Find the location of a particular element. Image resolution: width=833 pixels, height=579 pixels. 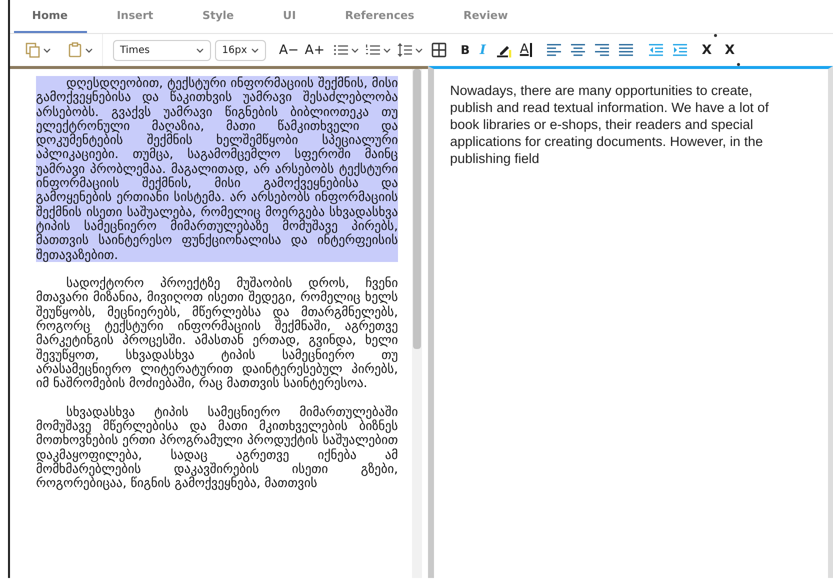

align-center-icon is located at coordinates (578, 50).